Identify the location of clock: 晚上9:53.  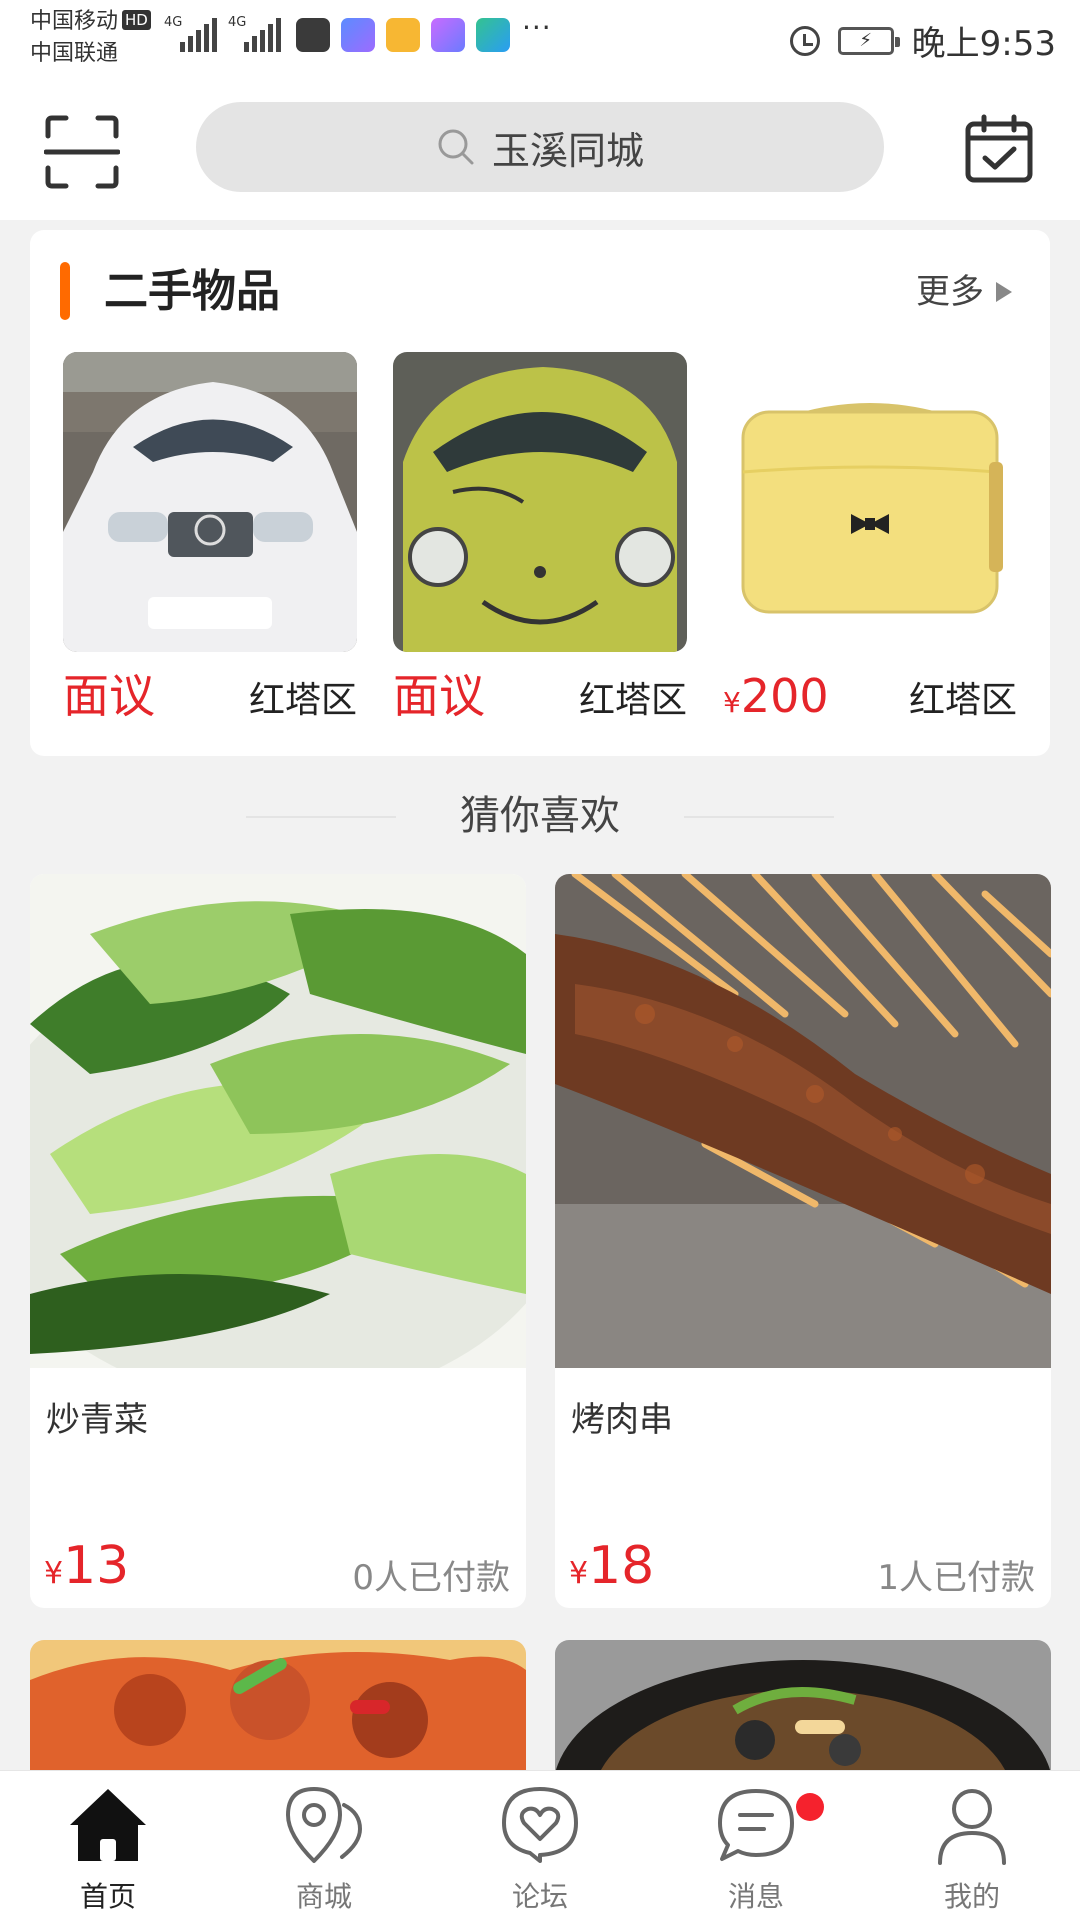
(983, 44).